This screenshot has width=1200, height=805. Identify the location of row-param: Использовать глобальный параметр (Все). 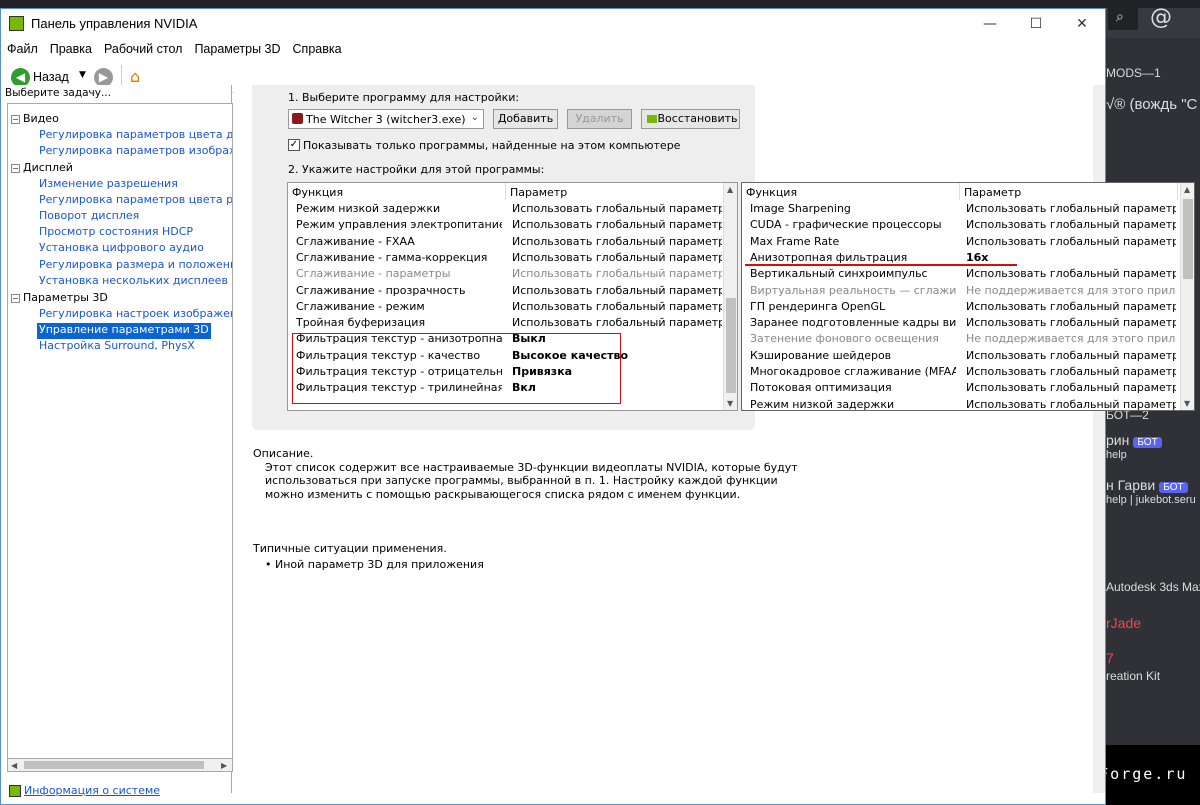
(1071, 224).